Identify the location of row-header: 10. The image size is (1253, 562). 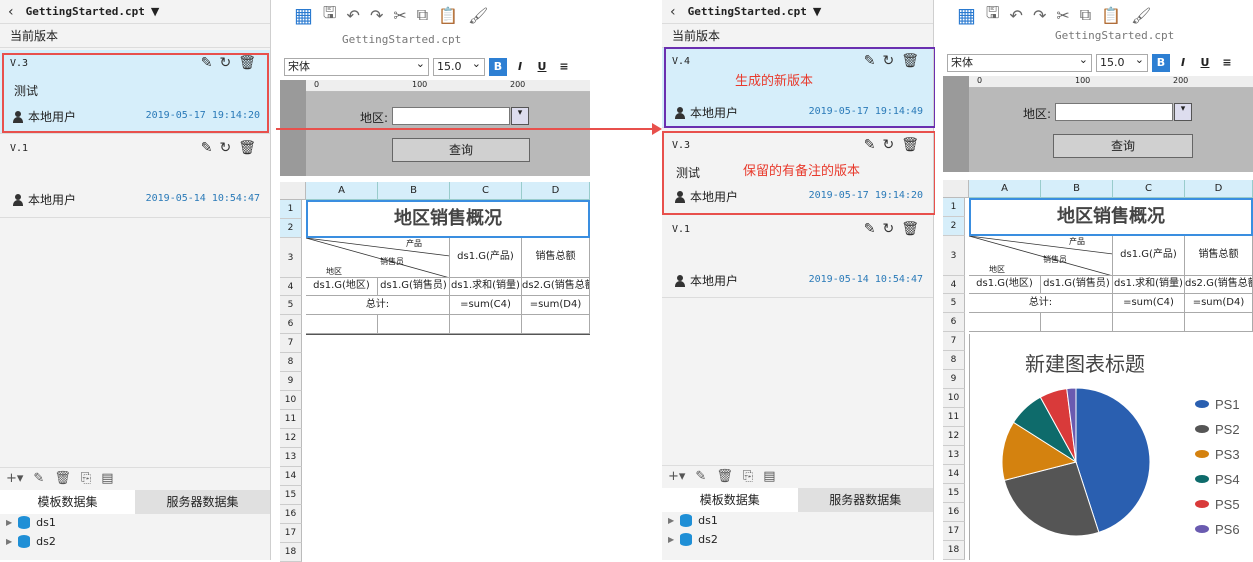
(954, 398).